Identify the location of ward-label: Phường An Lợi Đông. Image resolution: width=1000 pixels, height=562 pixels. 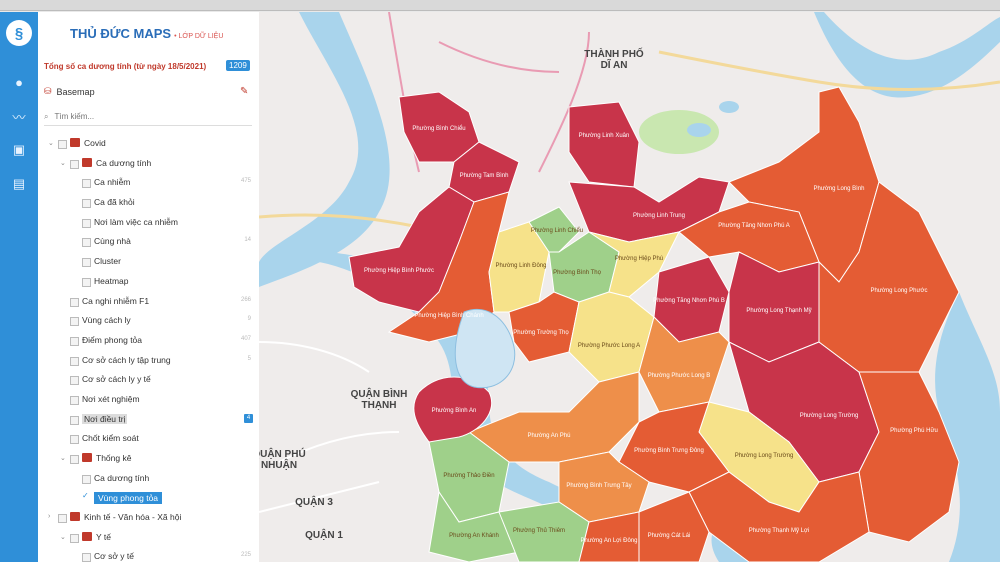
(609, 541).